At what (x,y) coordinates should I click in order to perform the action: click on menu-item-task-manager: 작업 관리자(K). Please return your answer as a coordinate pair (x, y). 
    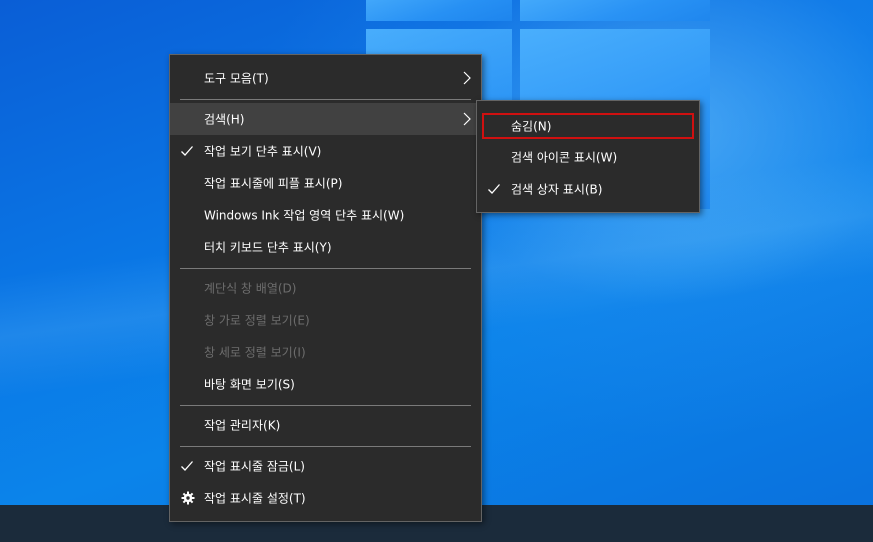
    Looking at the image, I should click on (325, 425).